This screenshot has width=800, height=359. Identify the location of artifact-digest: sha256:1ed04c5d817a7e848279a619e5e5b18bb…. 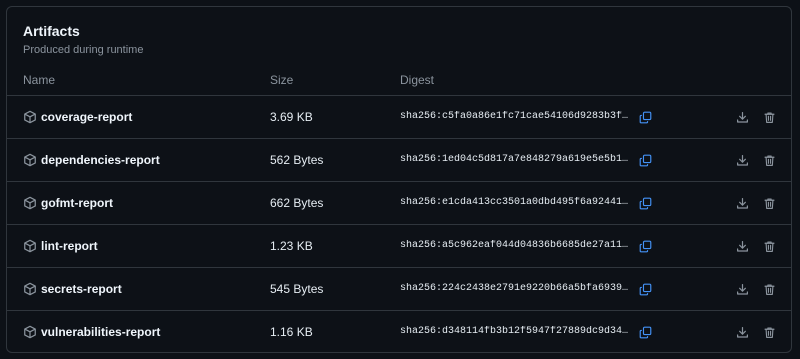
(515, 159).